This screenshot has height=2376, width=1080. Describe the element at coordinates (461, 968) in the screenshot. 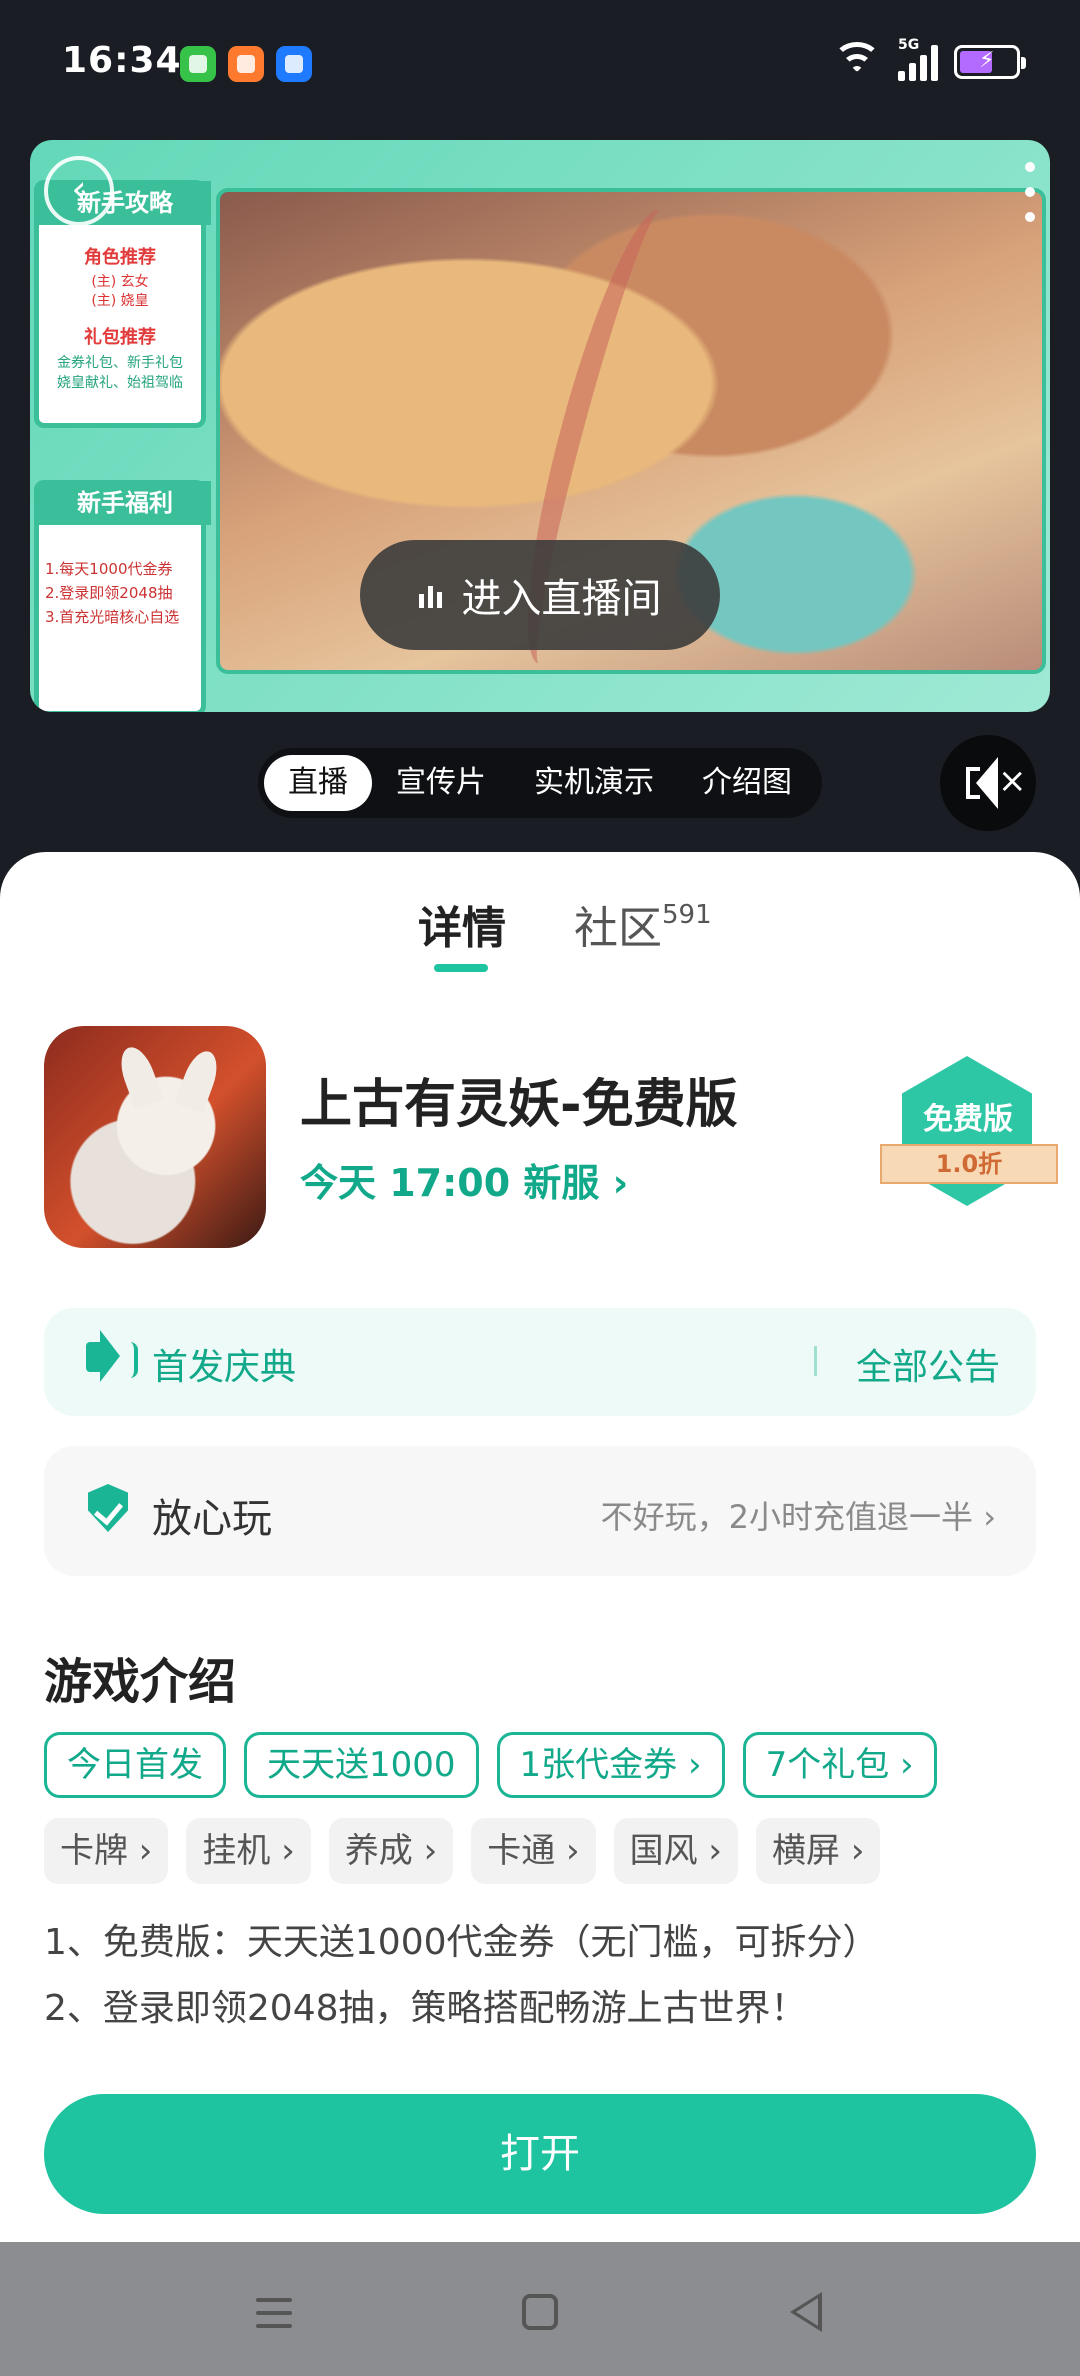

I see `active-tab-indicator` at that location.